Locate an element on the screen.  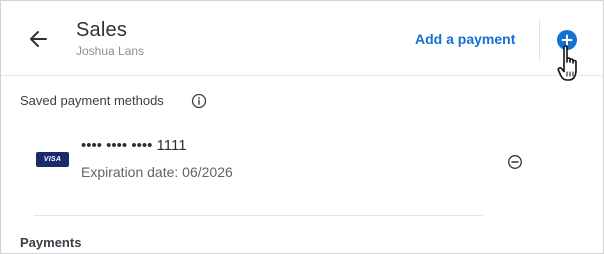
saved-methods-heading: Saved payment methods is located at coordinates (92, 100).